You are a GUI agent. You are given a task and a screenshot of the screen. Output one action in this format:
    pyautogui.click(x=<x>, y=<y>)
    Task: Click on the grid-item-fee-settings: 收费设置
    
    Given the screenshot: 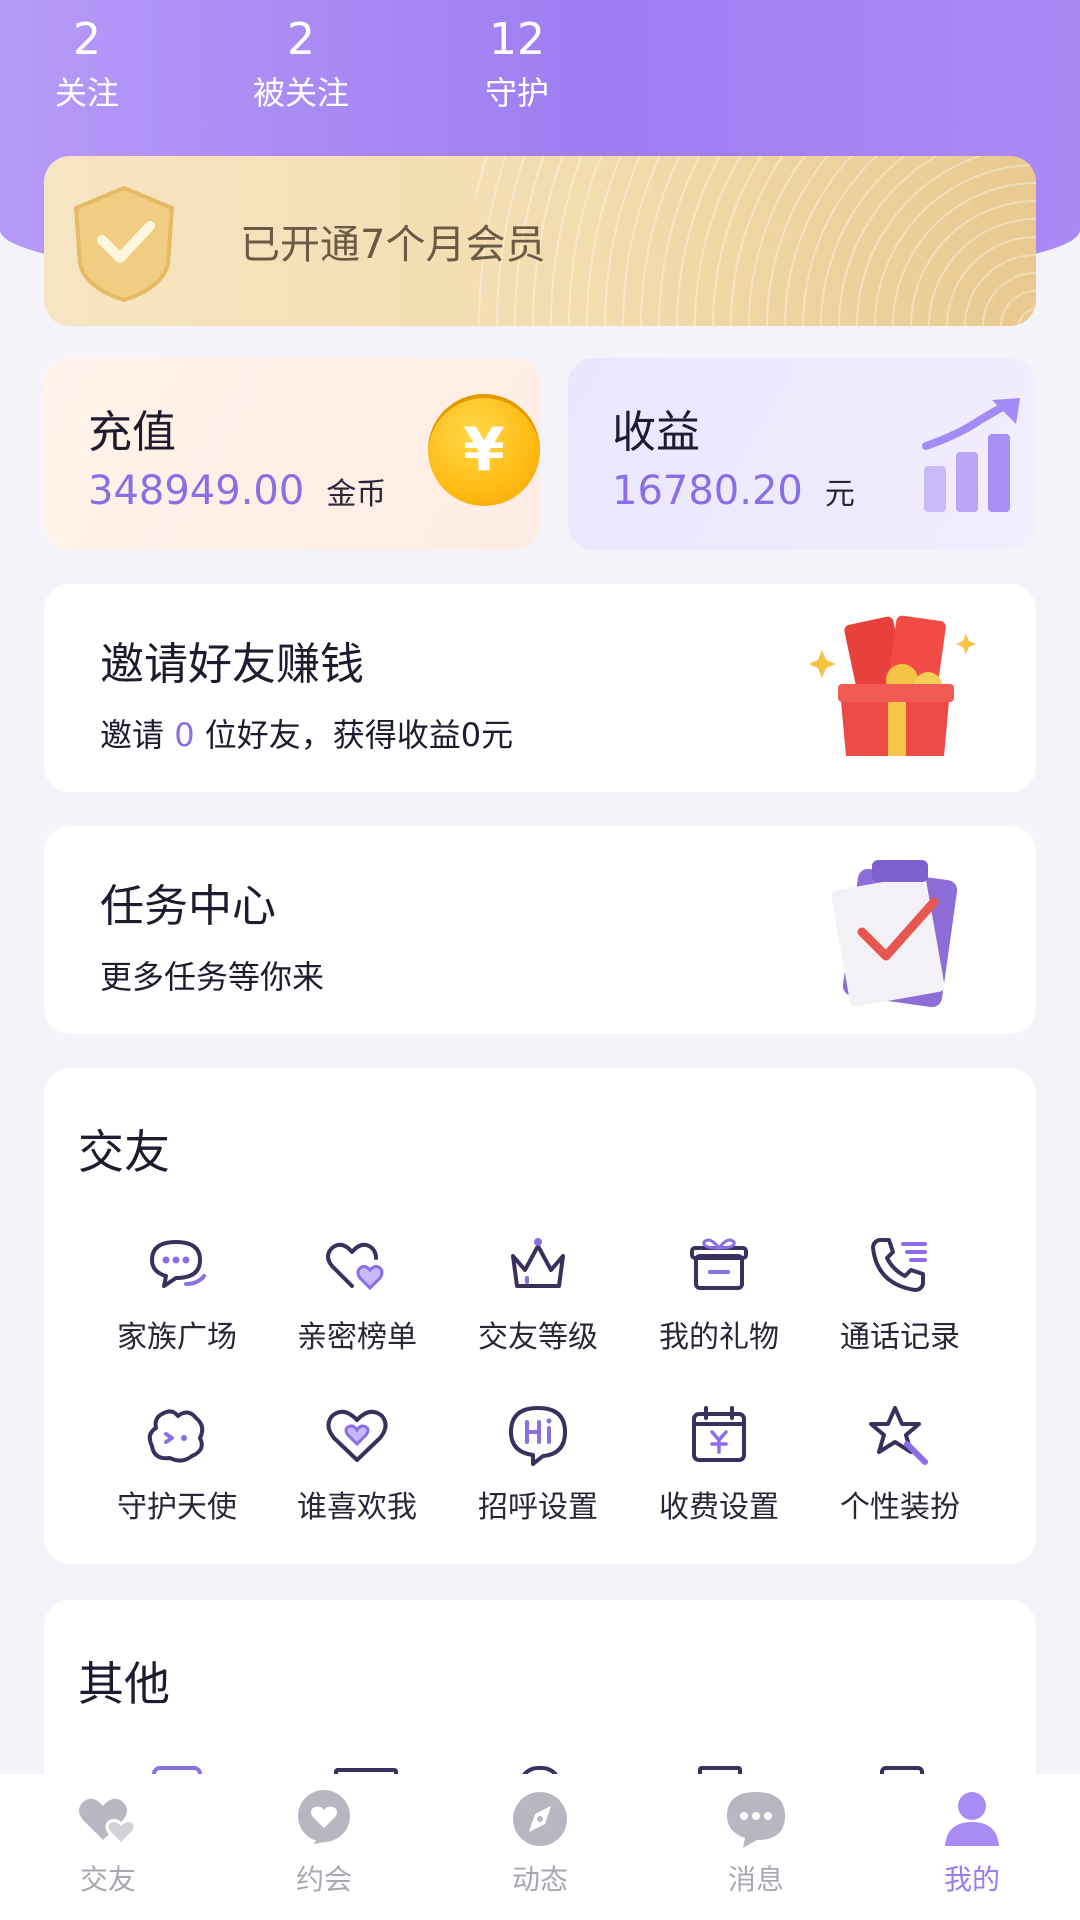 What is the action you would take?
    pyautogui.click(x=719, y=1463)
    